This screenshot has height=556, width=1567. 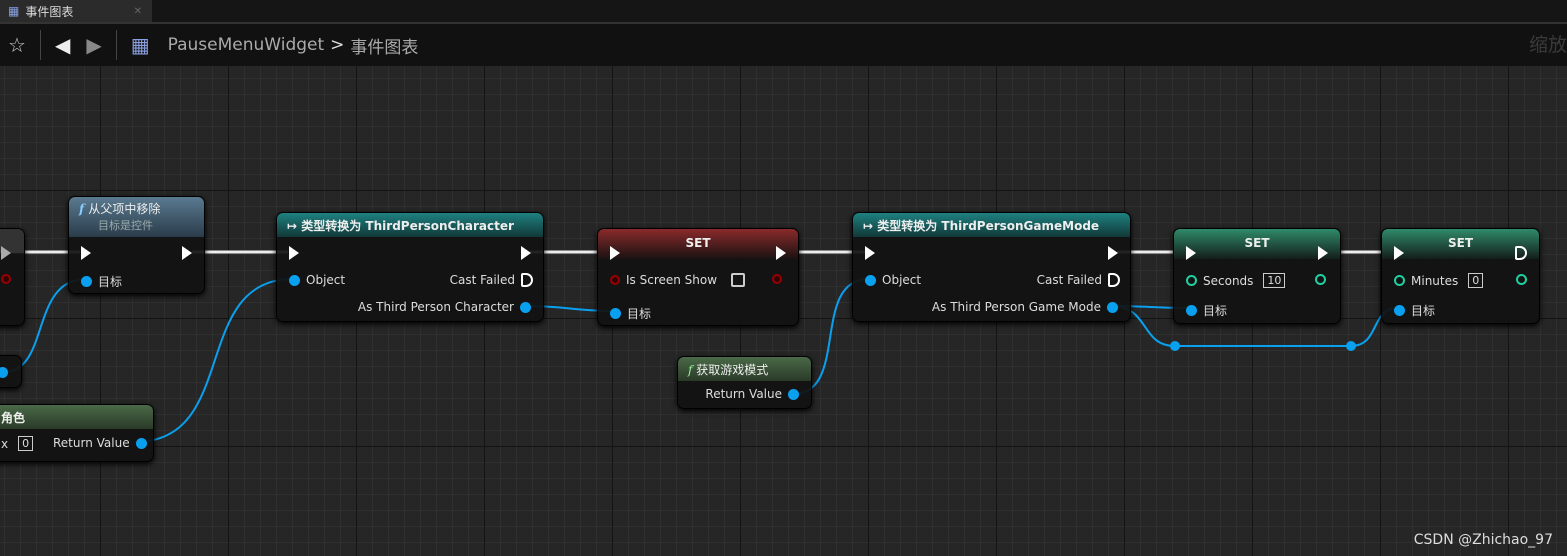 I want to click on is-screen-show-checkbox, so click(x=738, y=280).